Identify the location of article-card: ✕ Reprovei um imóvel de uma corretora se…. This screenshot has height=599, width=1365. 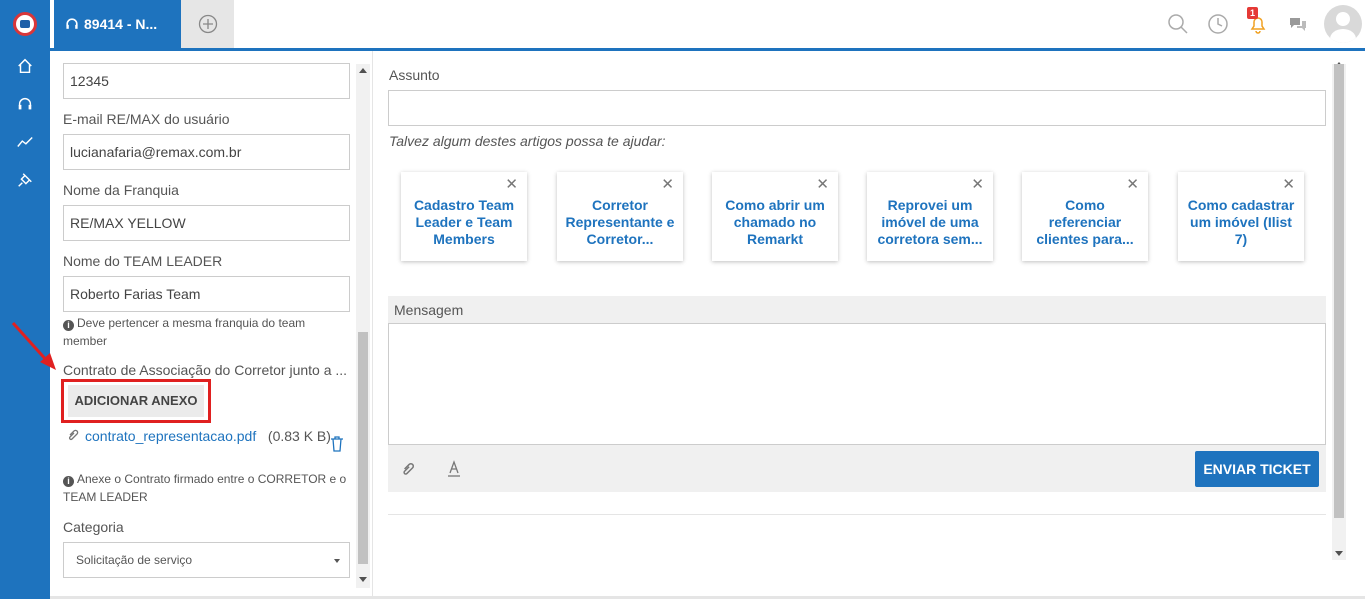
(930, 216).